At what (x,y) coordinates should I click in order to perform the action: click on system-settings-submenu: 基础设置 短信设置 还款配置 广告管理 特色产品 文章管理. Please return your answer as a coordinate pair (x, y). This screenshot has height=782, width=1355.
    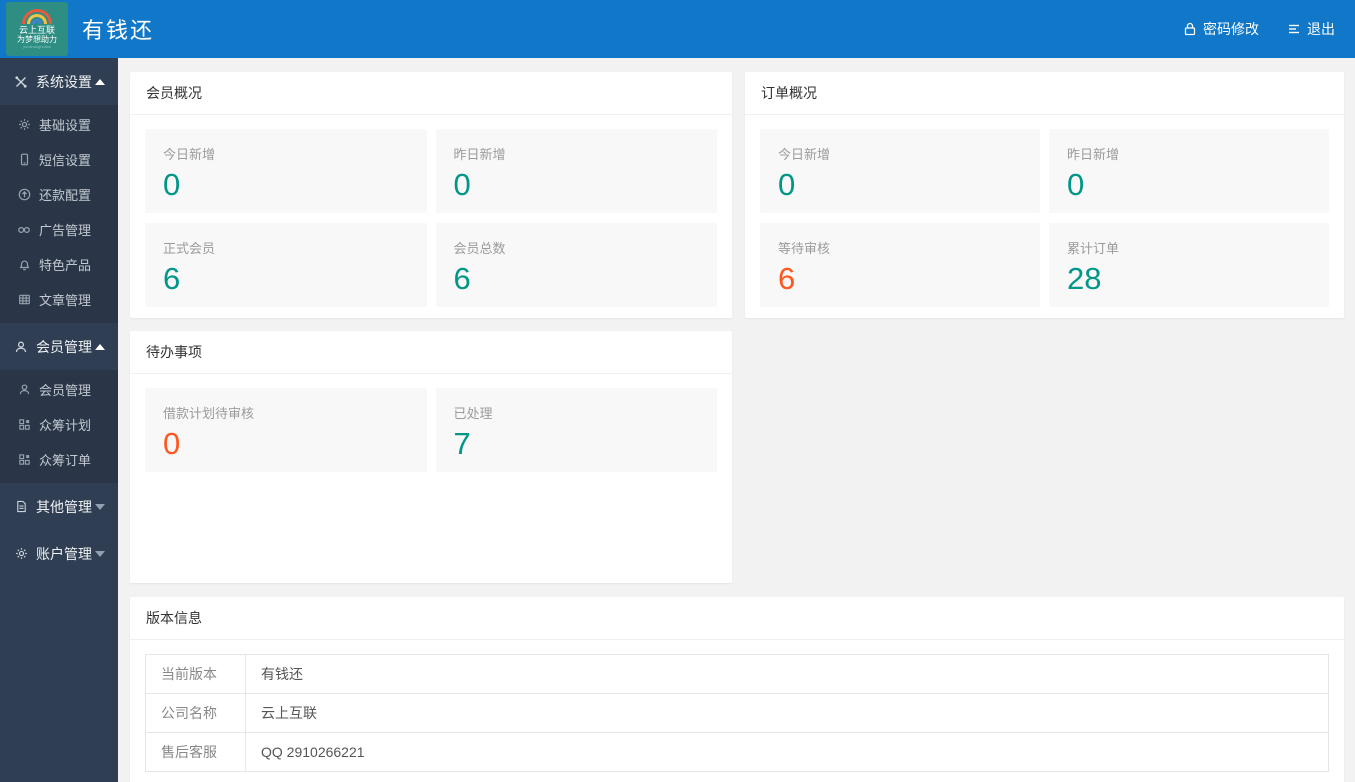
    Looking at the image, I should click on (59, 214).